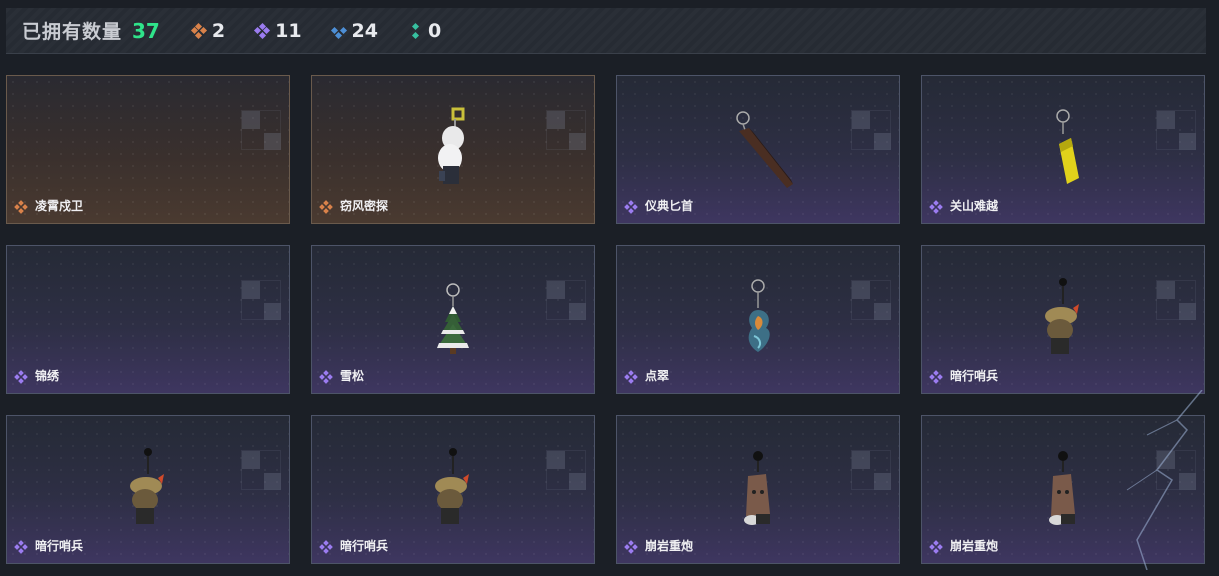 The image size is (1219, 576). I want to click on teal-rarity-icon, so click(415, 30).